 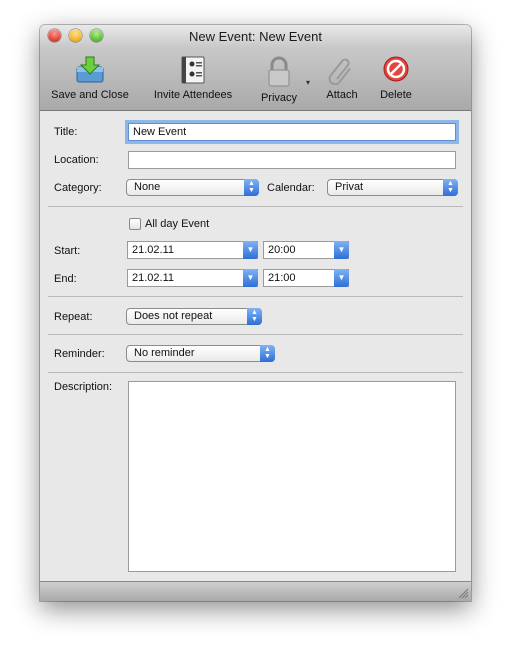 What do you see at coordinates (306, 278) in the screenshot?
I see `end-time-field: 21:00 ▼` at bounding box center [306, 278].